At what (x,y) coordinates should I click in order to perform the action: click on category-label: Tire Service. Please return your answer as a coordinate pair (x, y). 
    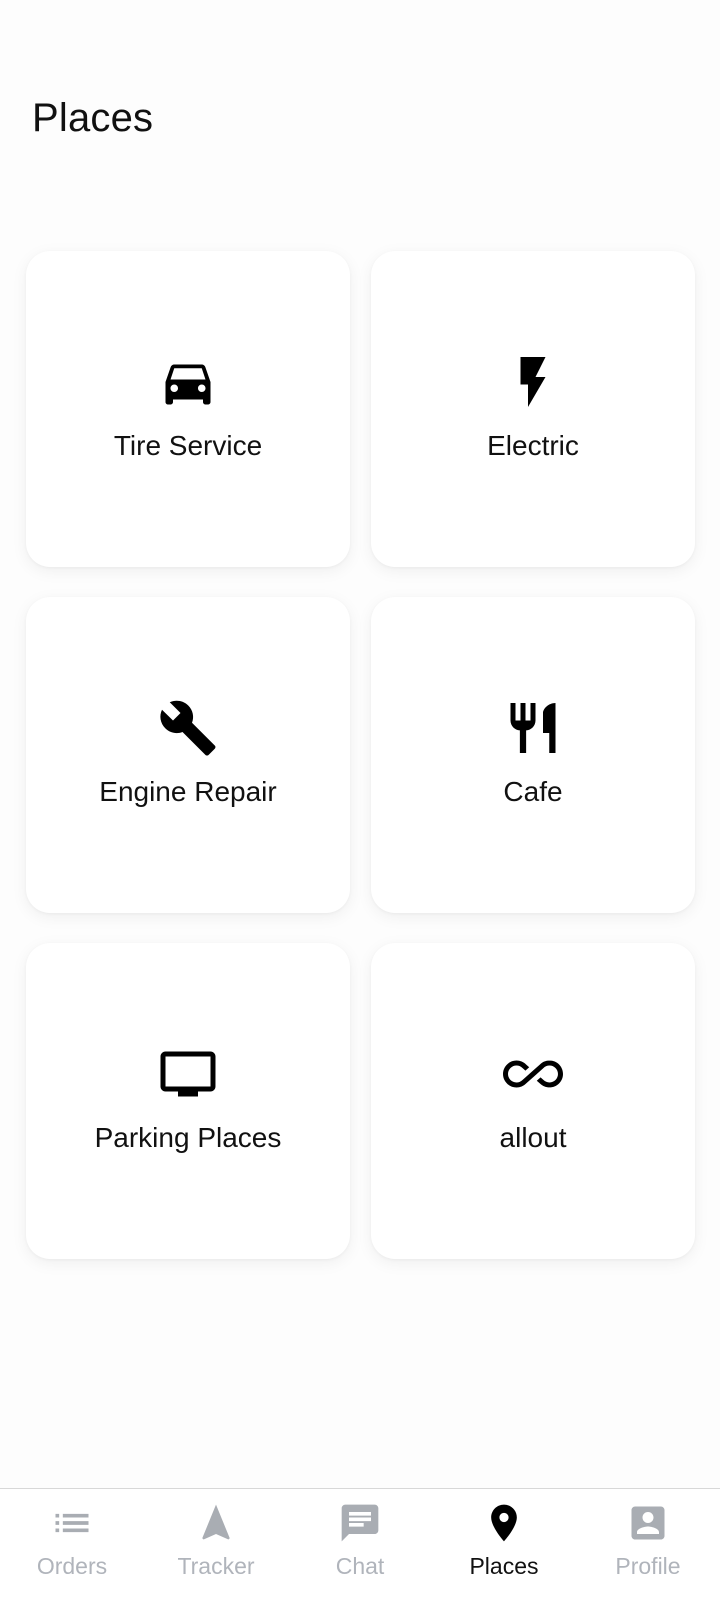
    Looking at the image, I should click on (188, 445).